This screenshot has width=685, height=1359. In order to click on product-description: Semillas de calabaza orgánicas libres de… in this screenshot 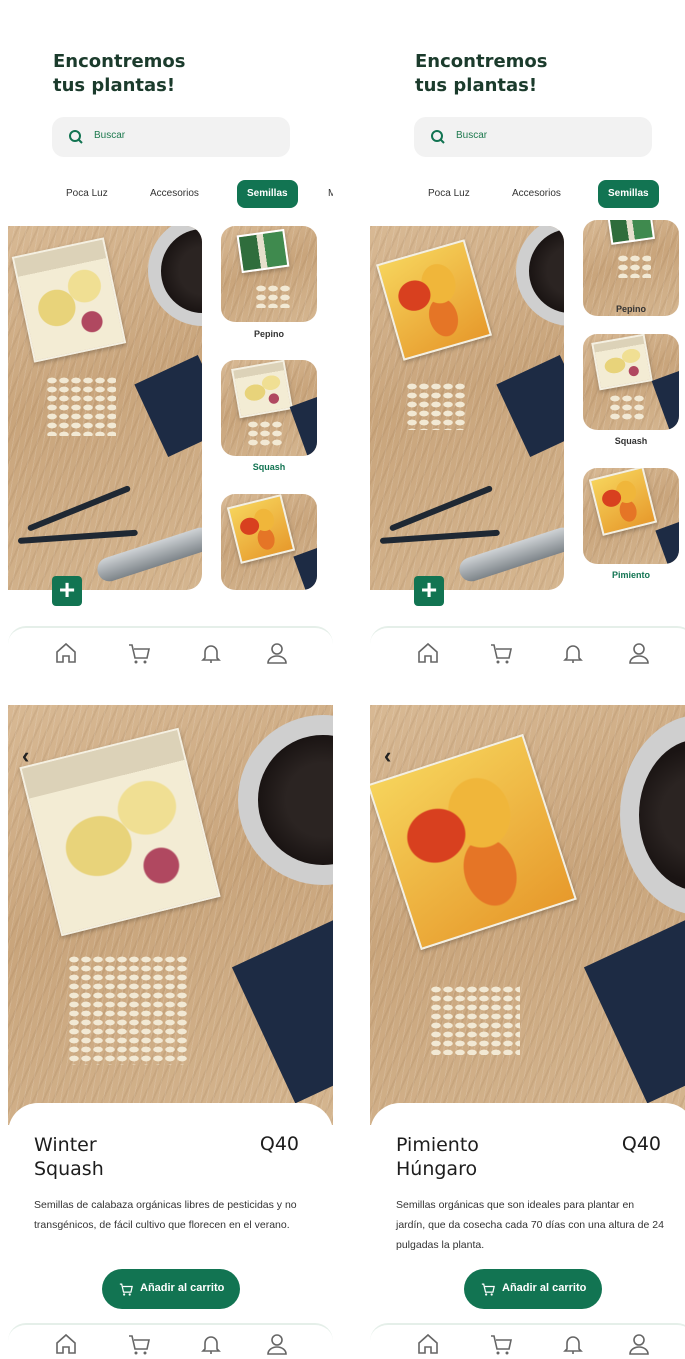, I will do `click(165, 1215)`.